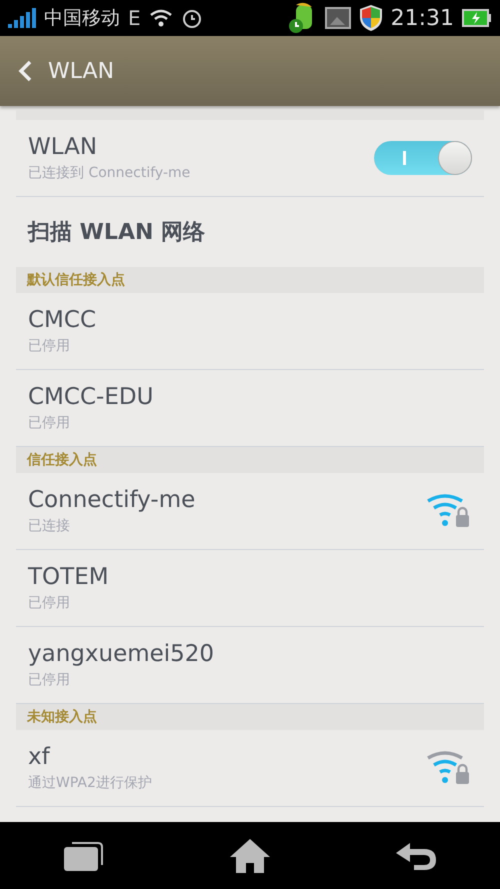 The image size is (500, 889). Describe the element at coordinates (40, 757) in the screenshot. I see `network-name: xf` at that location.